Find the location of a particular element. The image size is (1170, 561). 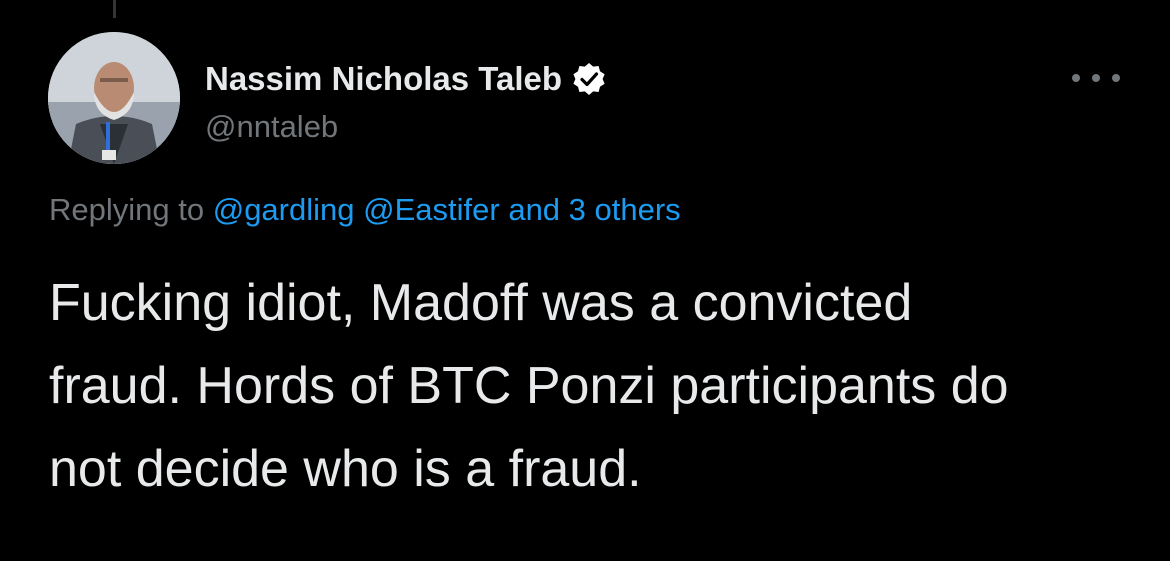

author-handle: @nntaleb is located at coordinates (271, 127).